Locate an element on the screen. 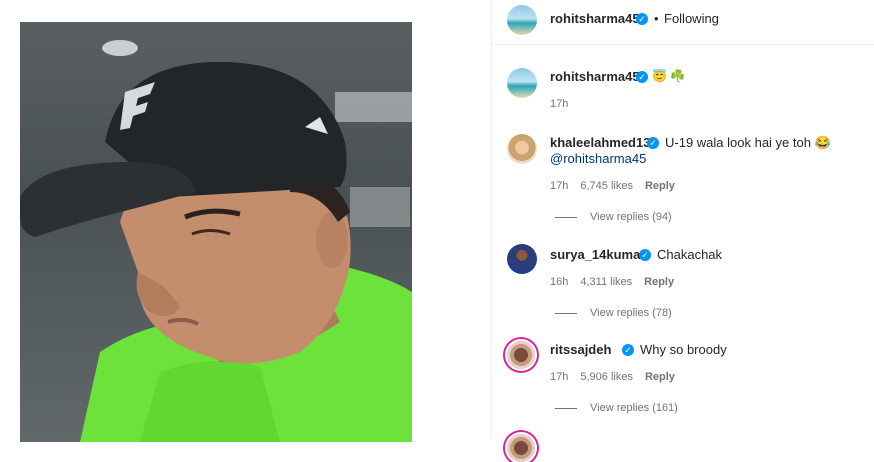 The height and width of the screenshot is (462, 874). comment-mention: @rohitsharma45 is located at coordinates (598, 158).